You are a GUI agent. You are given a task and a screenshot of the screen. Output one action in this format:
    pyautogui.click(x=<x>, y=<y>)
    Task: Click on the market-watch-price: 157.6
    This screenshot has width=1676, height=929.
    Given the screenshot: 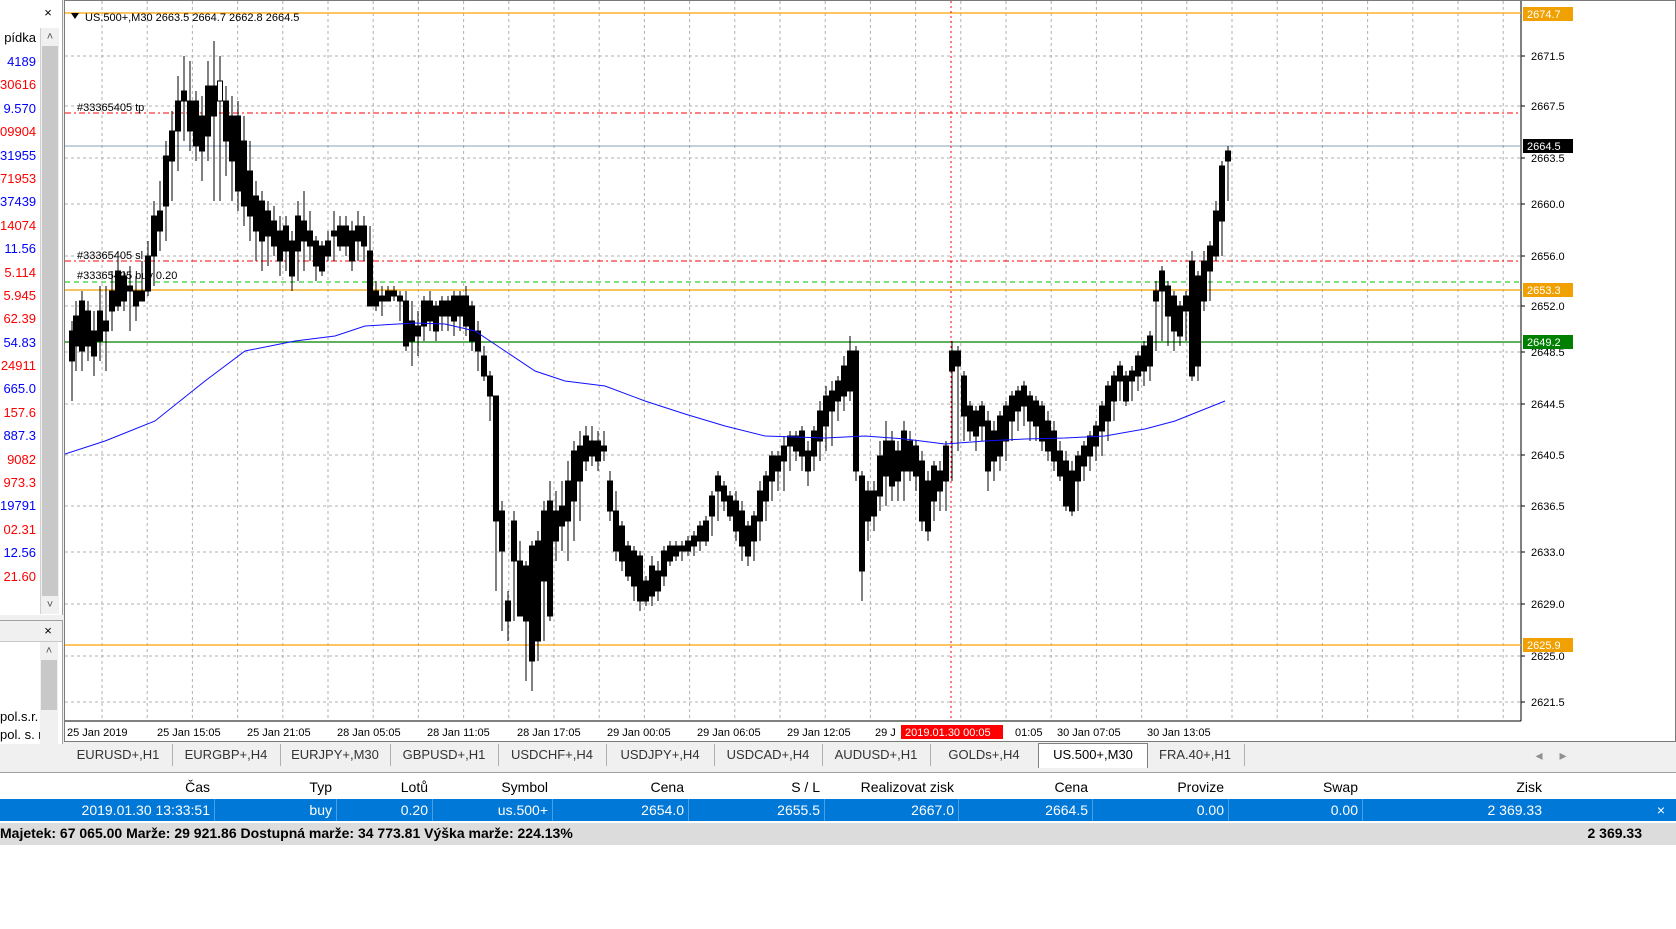 What is the action you would take?
    pyautogui.click(x=18, y=412)
    